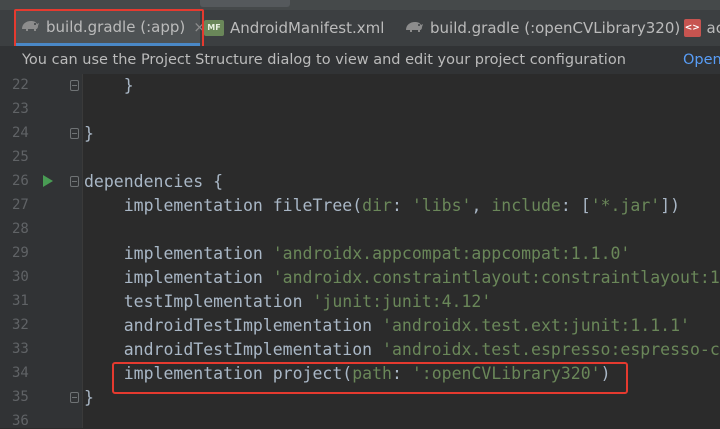 This screenshot has height=429, width=720. Describe the element at coordinates (20, 85) in the screenshot. I see `line-number: 22` at that location.